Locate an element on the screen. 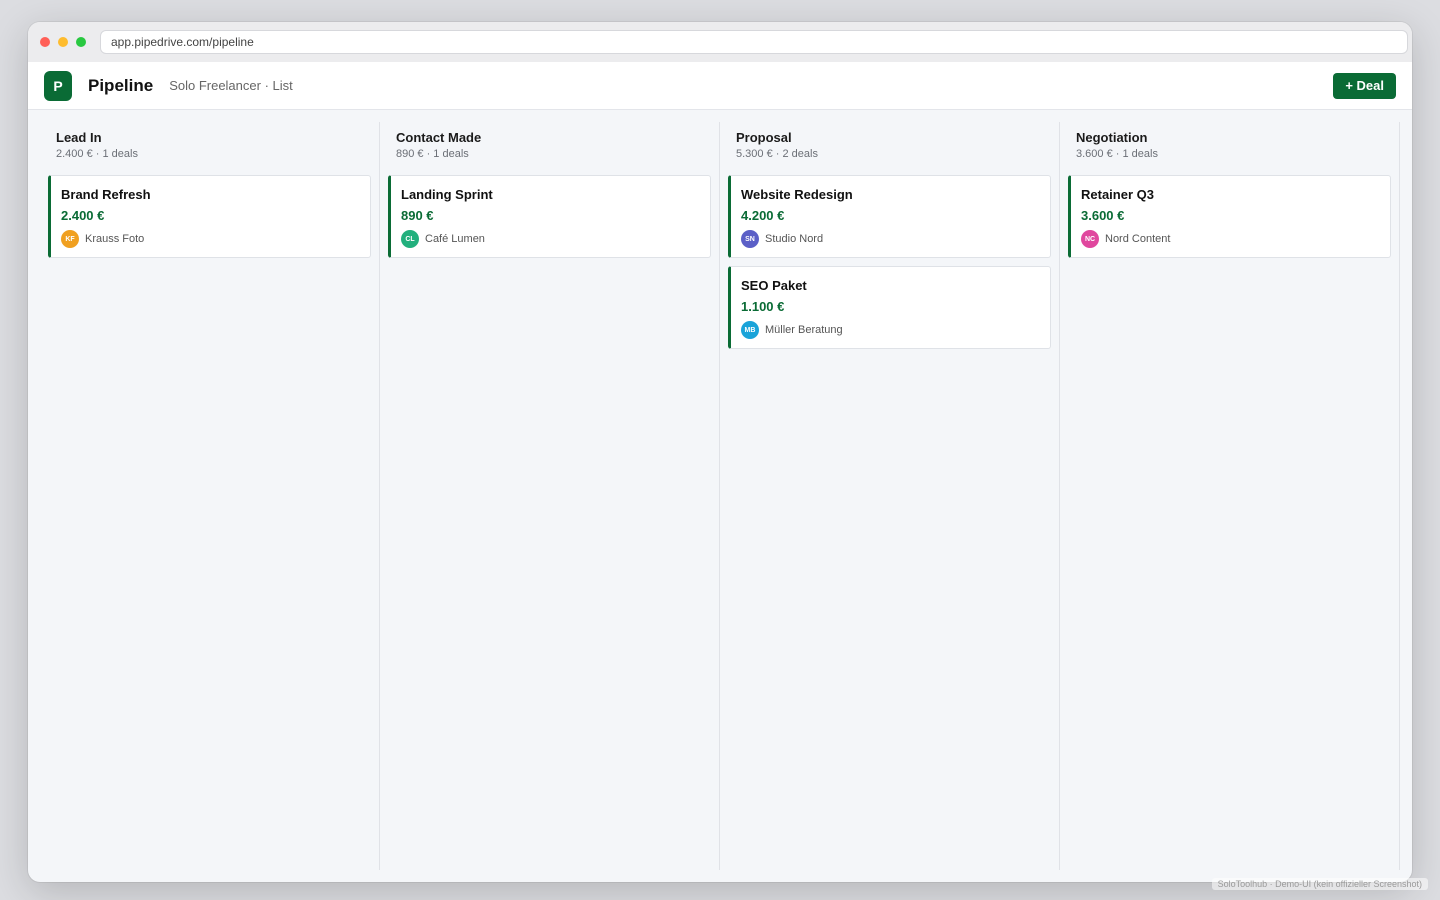  stage-header: Lead In 2.400 € · 1 deals is located at coordinates (209, 145).